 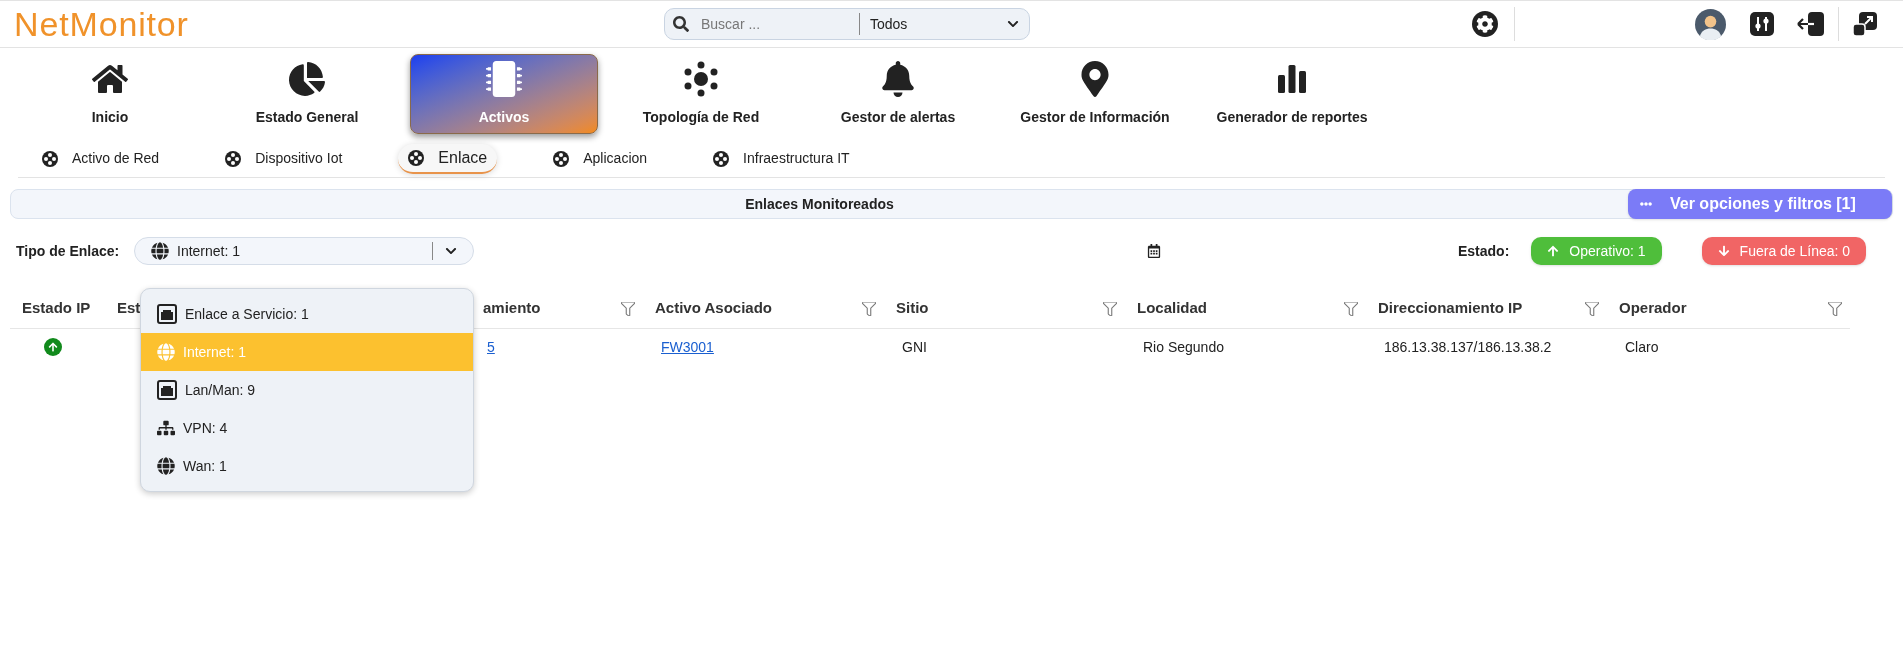 I want to click on logout-icon, so click(x=1811, y=24).